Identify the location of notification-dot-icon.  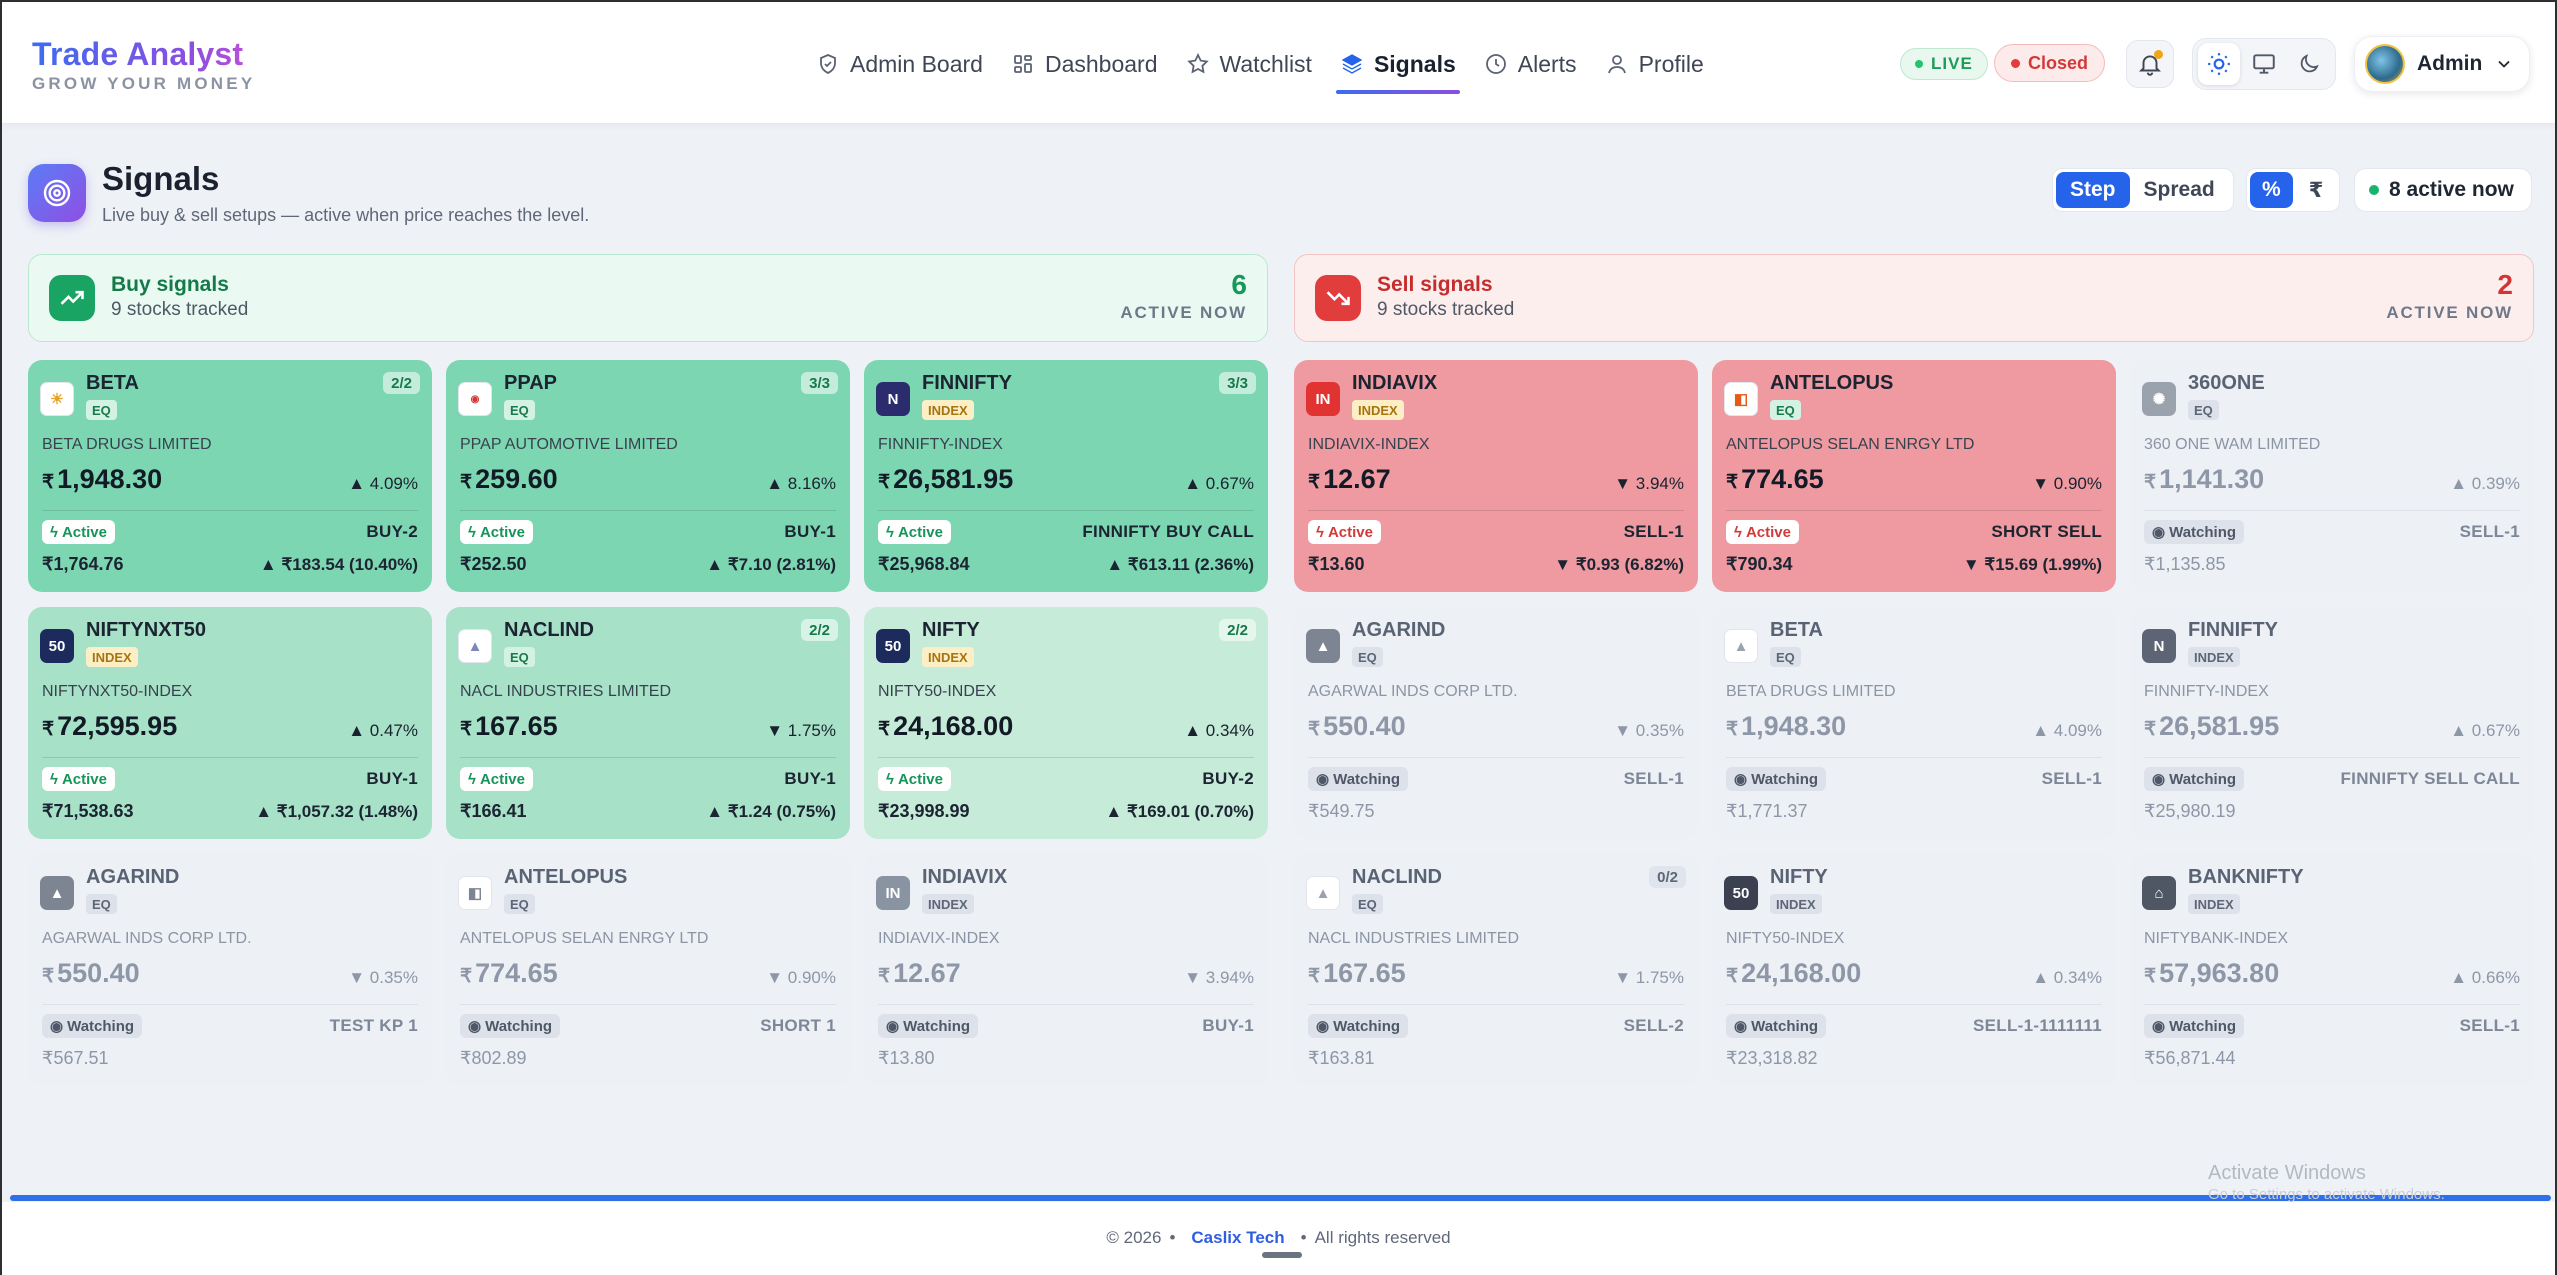
(2158, 54).